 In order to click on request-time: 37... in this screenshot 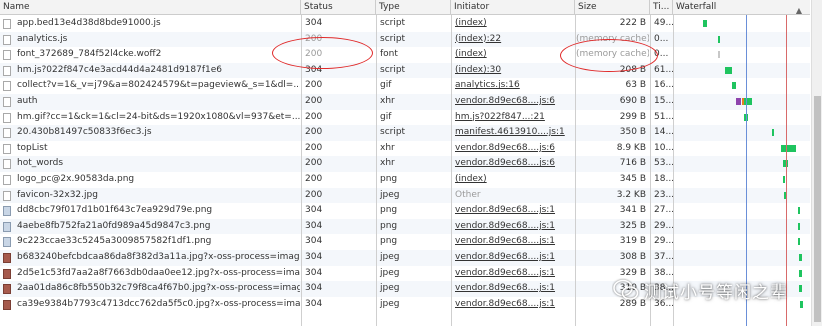, I will do `click(663, 257)`.